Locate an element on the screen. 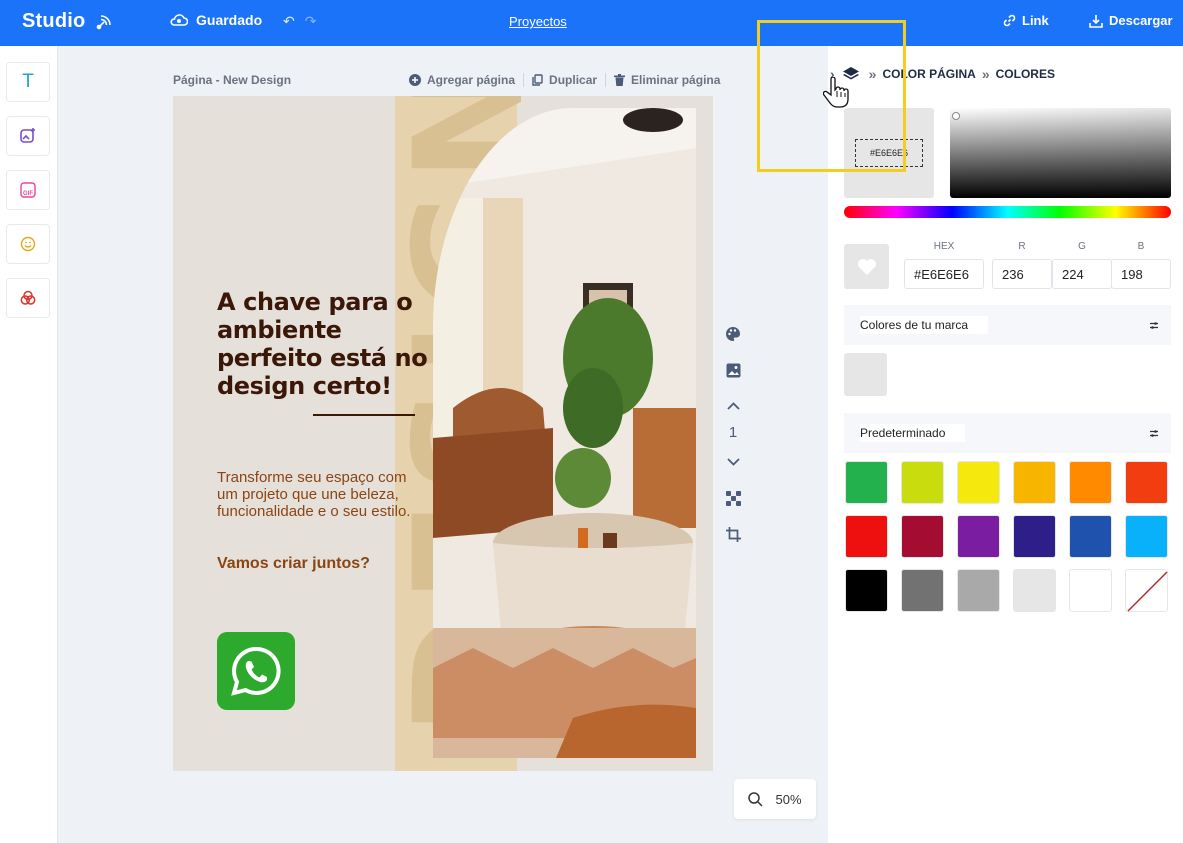 Image resolution: width=1183 pixels, height=843 pixels. r-label: R is located at coordinates (1022, 246).